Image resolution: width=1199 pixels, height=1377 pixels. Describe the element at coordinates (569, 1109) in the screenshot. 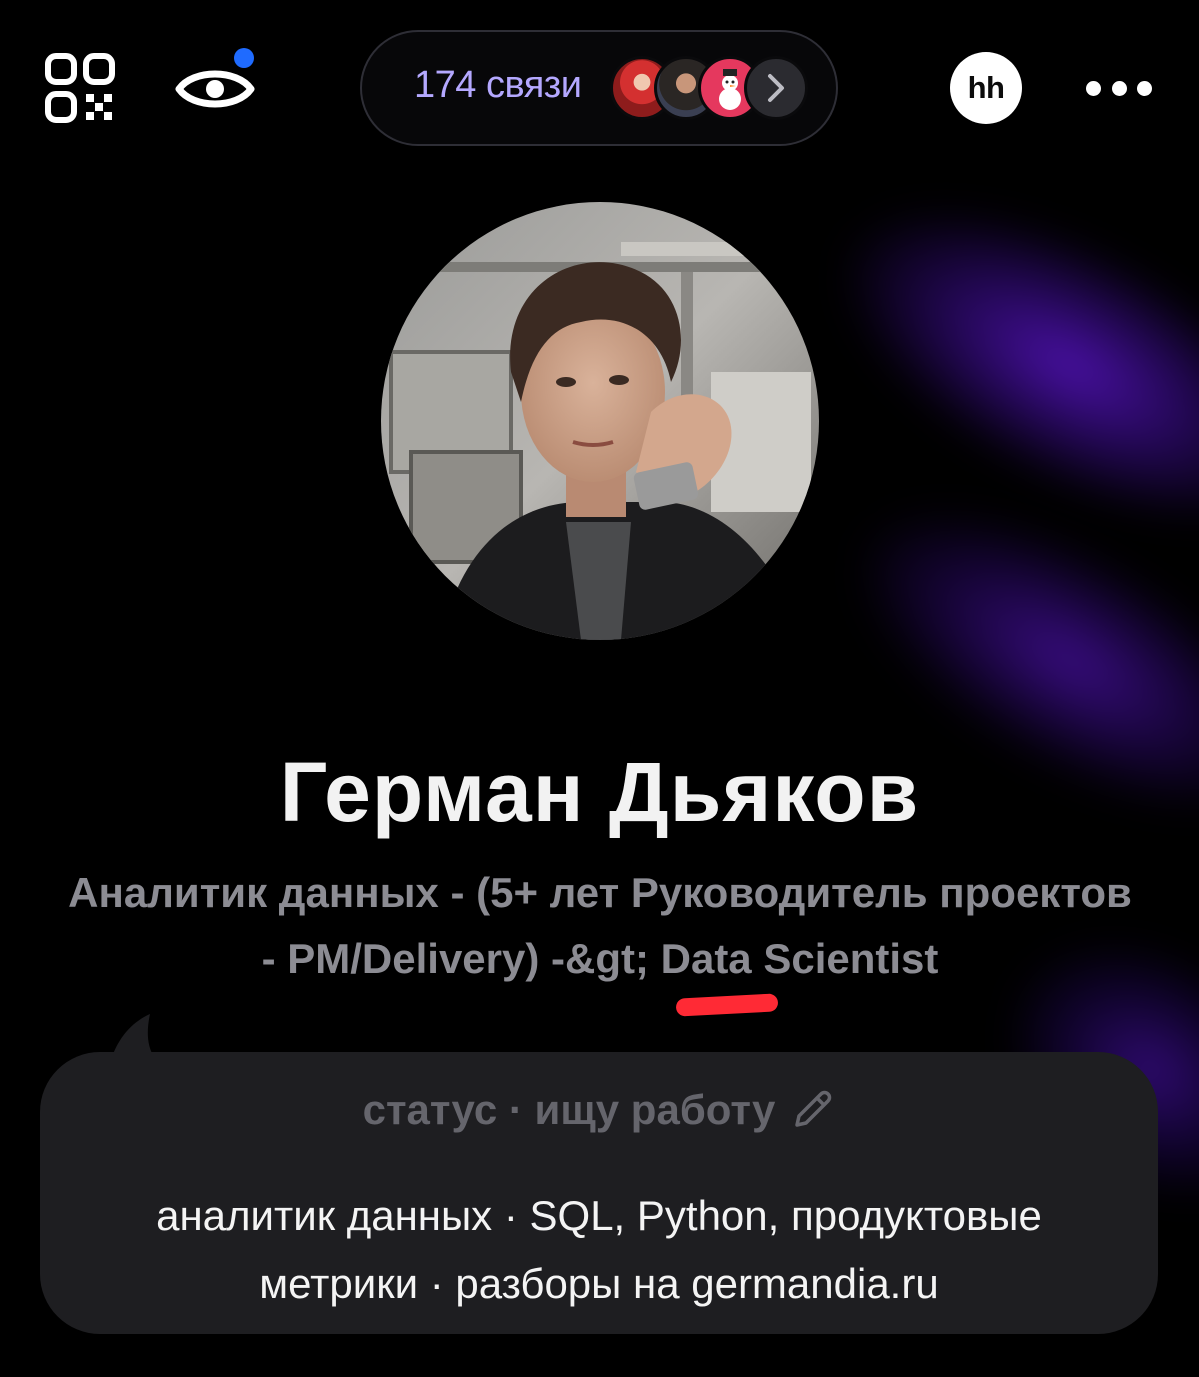

I see `status-label: статус · ищу работу` at that location.